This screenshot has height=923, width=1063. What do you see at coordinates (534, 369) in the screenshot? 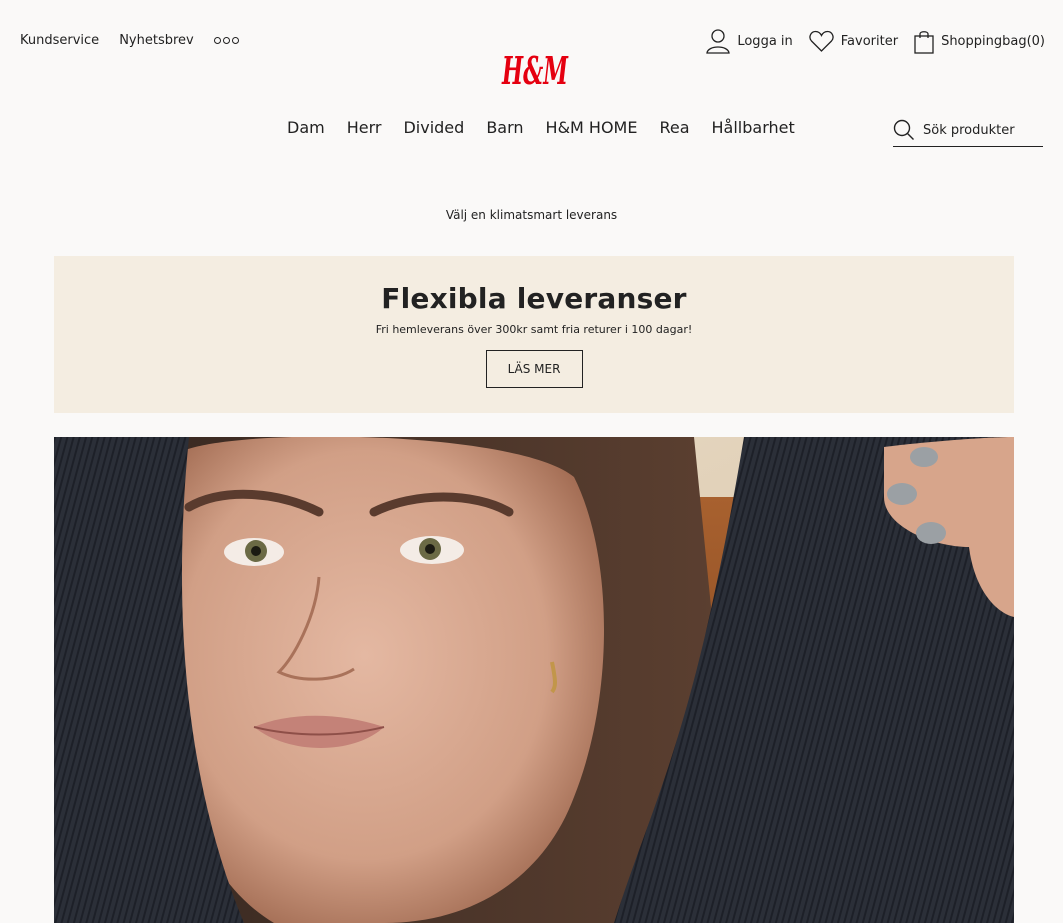
I see `read-more-button: LÄS MER` at bounding box center [534, 369].